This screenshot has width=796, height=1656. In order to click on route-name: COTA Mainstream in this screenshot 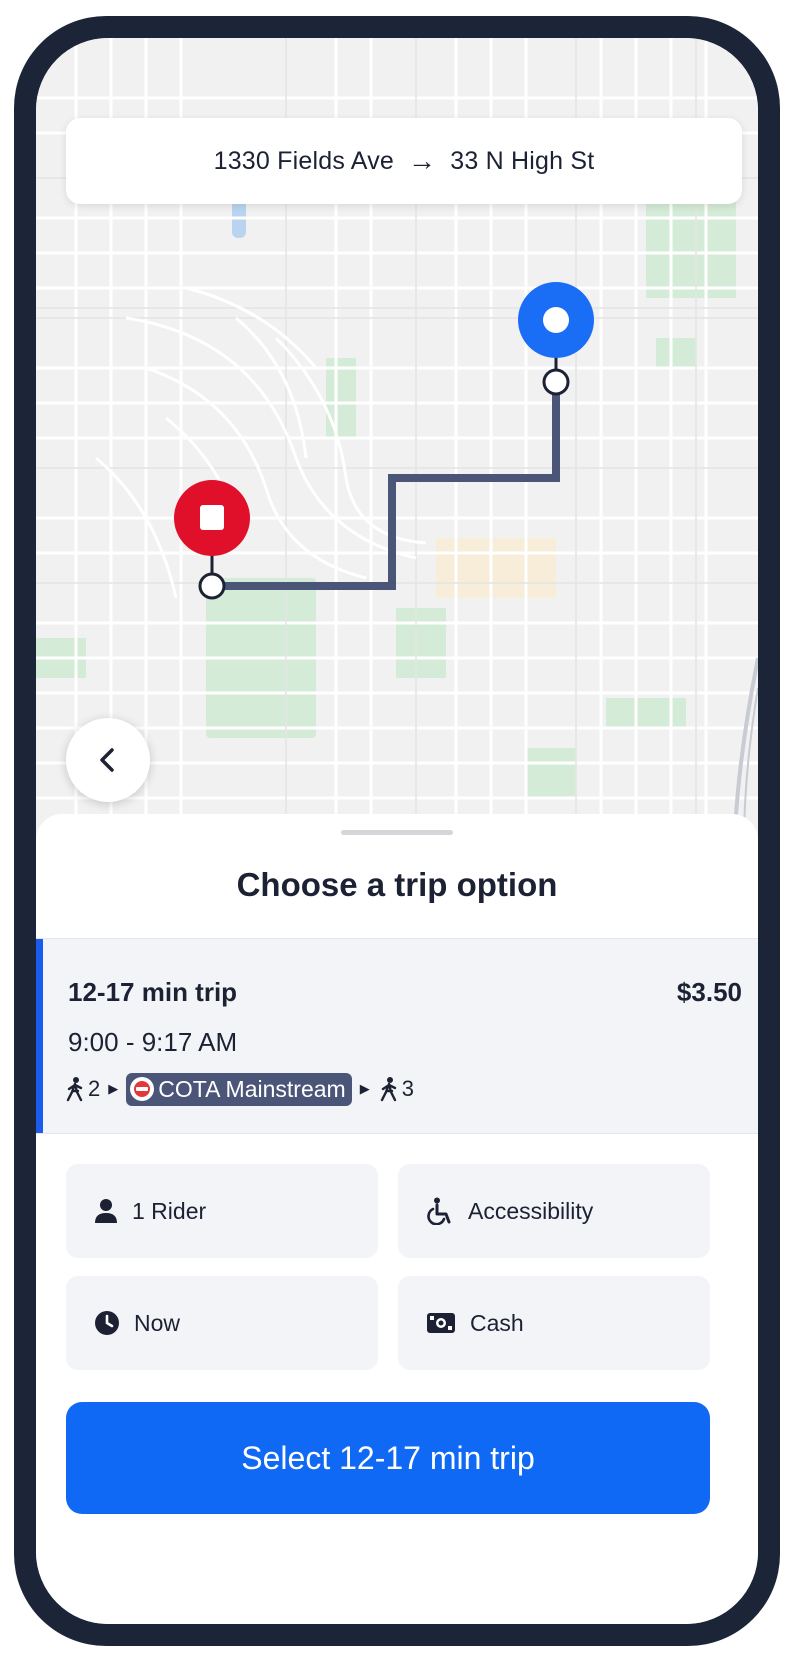, I will do `click(252, 1088)`.